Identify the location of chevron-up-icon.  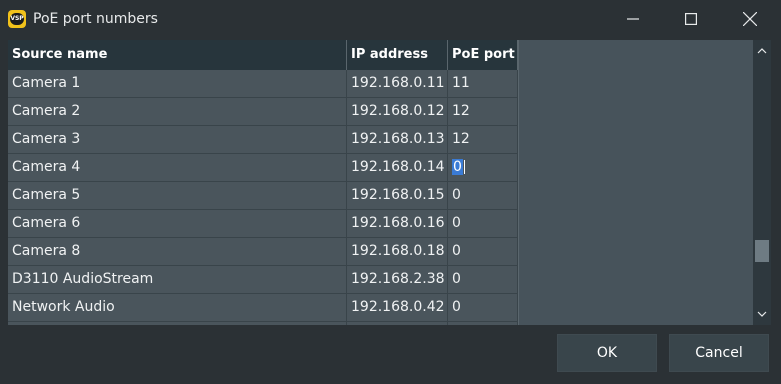
(762, 51).